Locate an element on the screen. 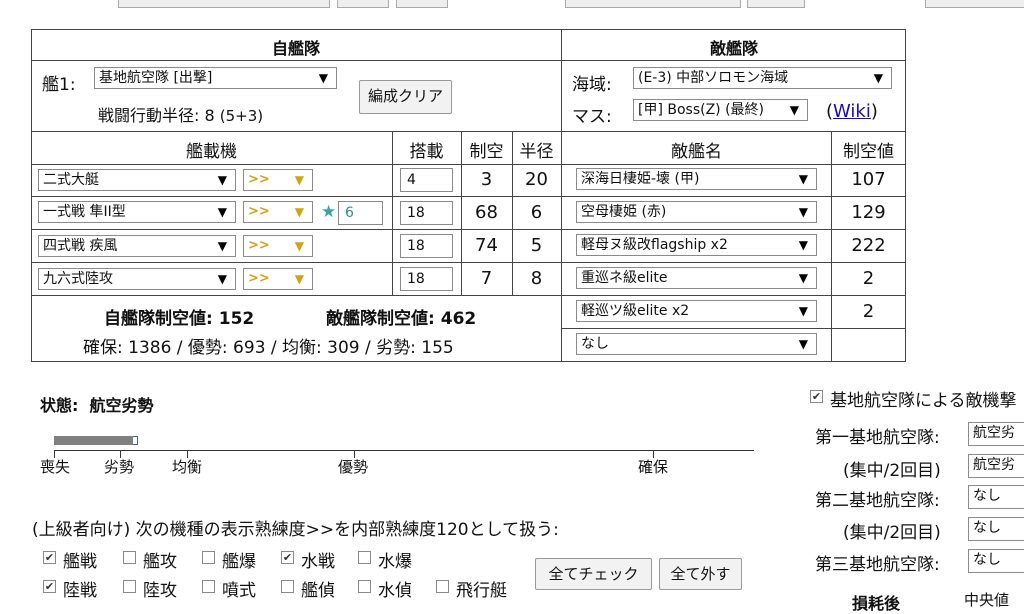  tick-label: 均衡 is located at coordinates (187, 467).